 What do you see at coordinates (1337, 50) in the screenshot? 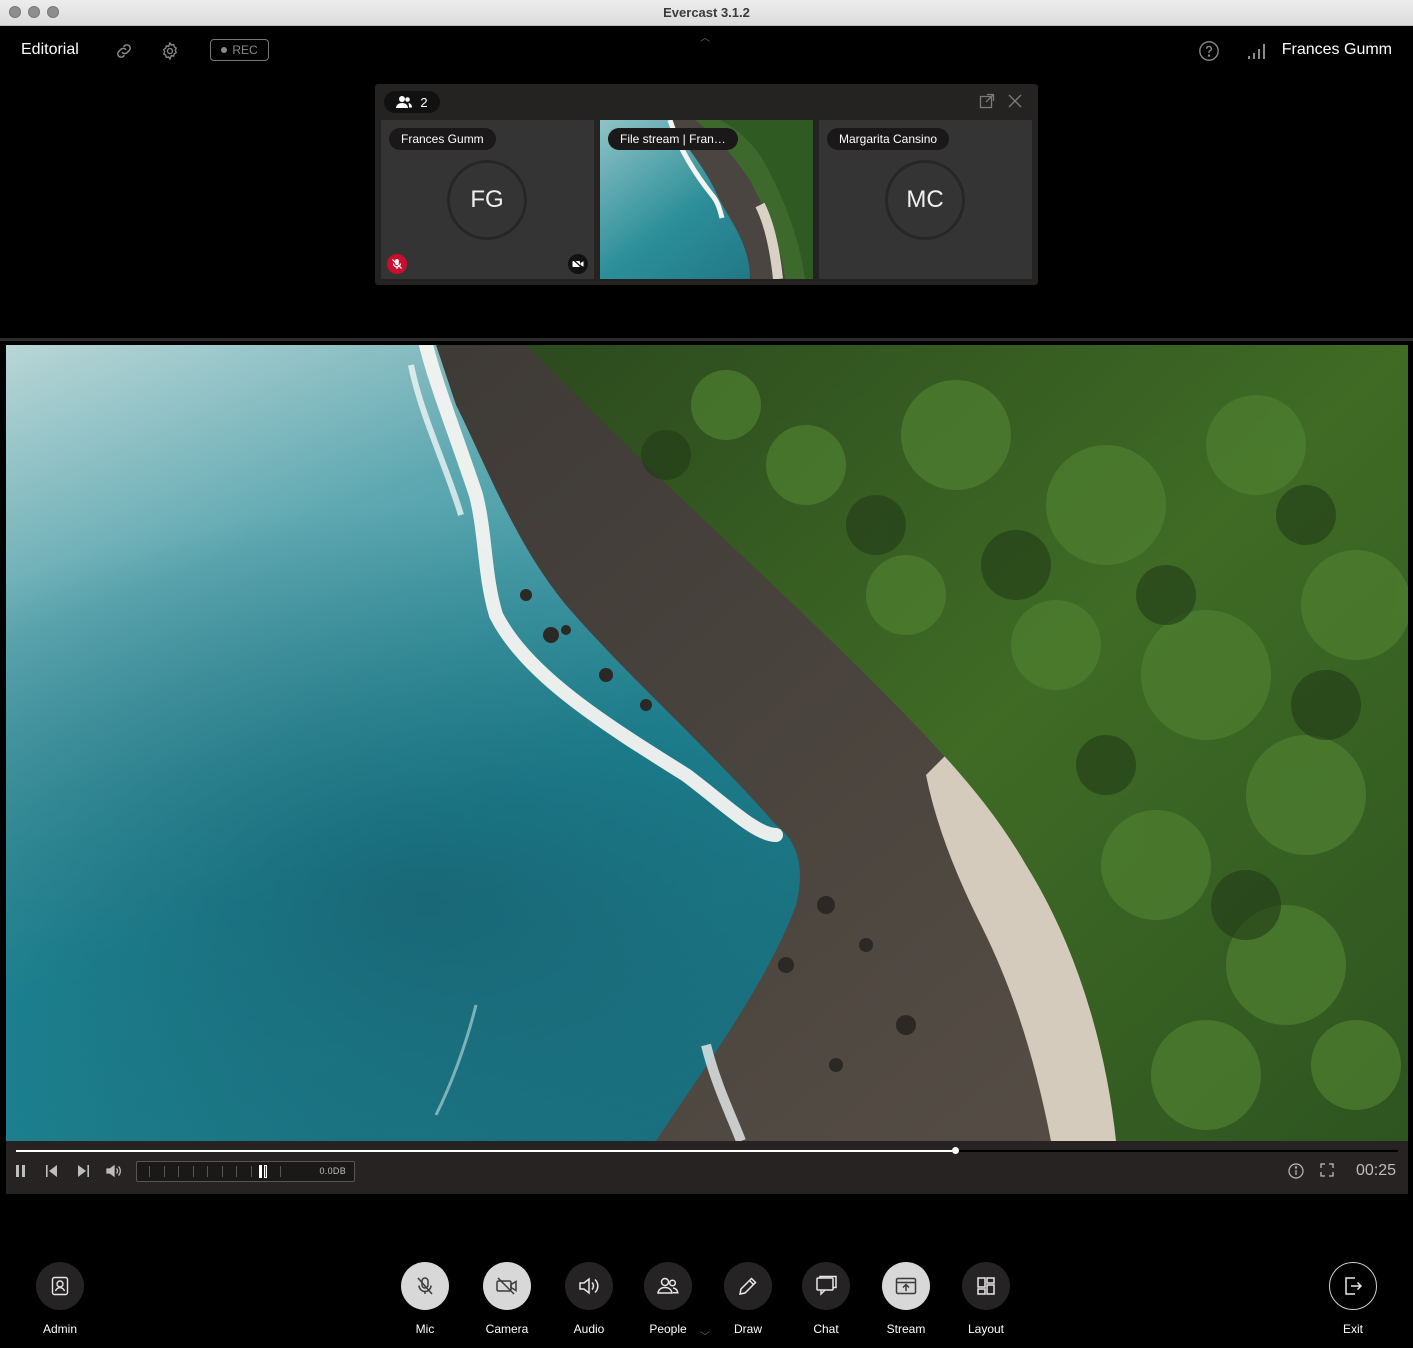
I see `current-user-name: Frances Gumm` at bounding box center [1337, 50].